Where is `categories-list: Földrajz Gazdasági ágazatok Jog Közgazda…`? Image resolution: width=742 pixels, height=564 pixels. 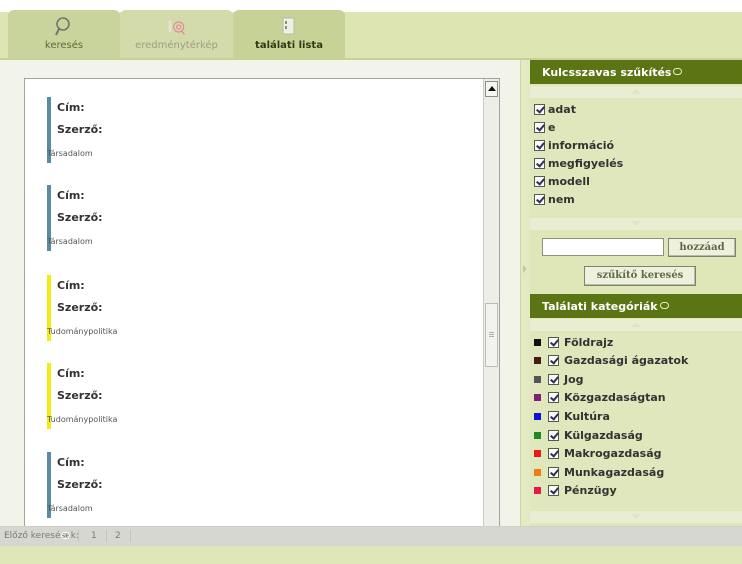 categories-list: Földrajz Gazdasági ágazatok Jog Közgazda… is located at coordinates (636, 422).